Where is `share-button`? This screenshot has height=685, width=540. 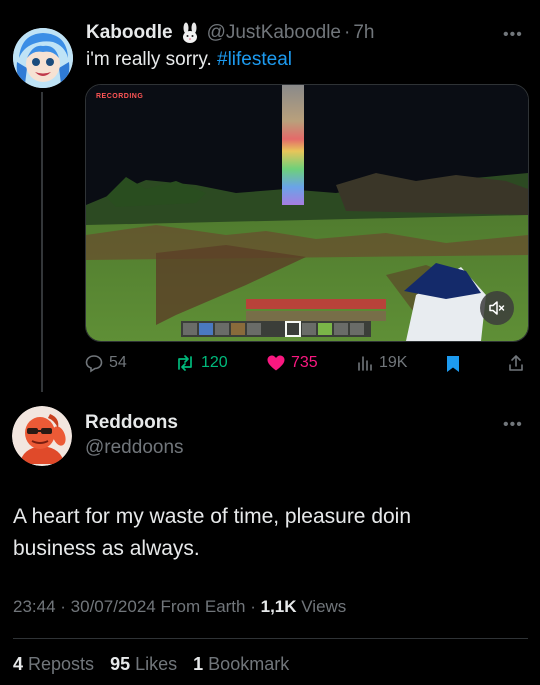
share-button is located at coordinates (516, 365).